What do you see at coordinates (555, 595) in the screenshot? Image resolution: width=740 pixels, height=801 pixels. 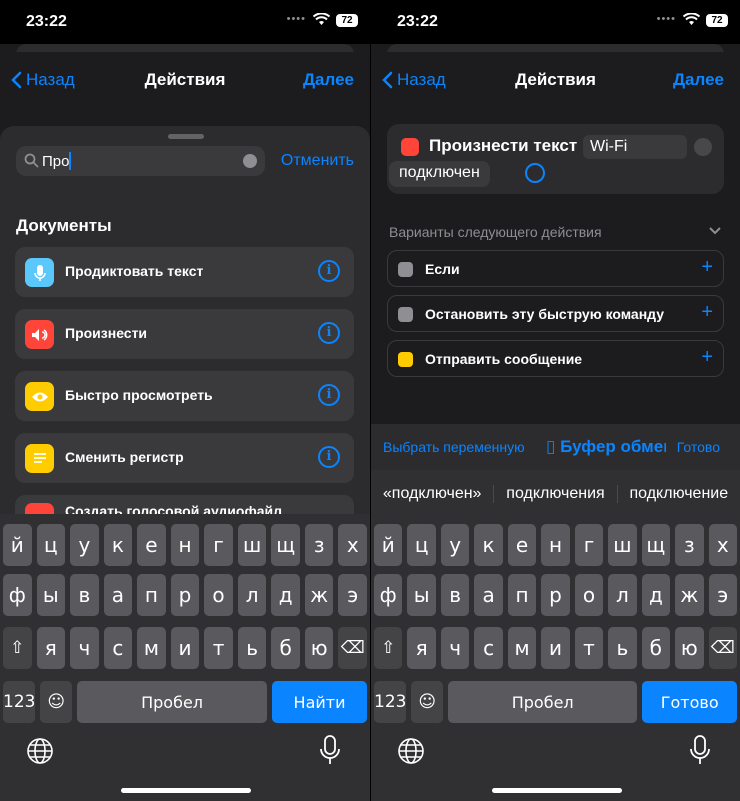 I see `key: р` at bounding box center [555, 595].